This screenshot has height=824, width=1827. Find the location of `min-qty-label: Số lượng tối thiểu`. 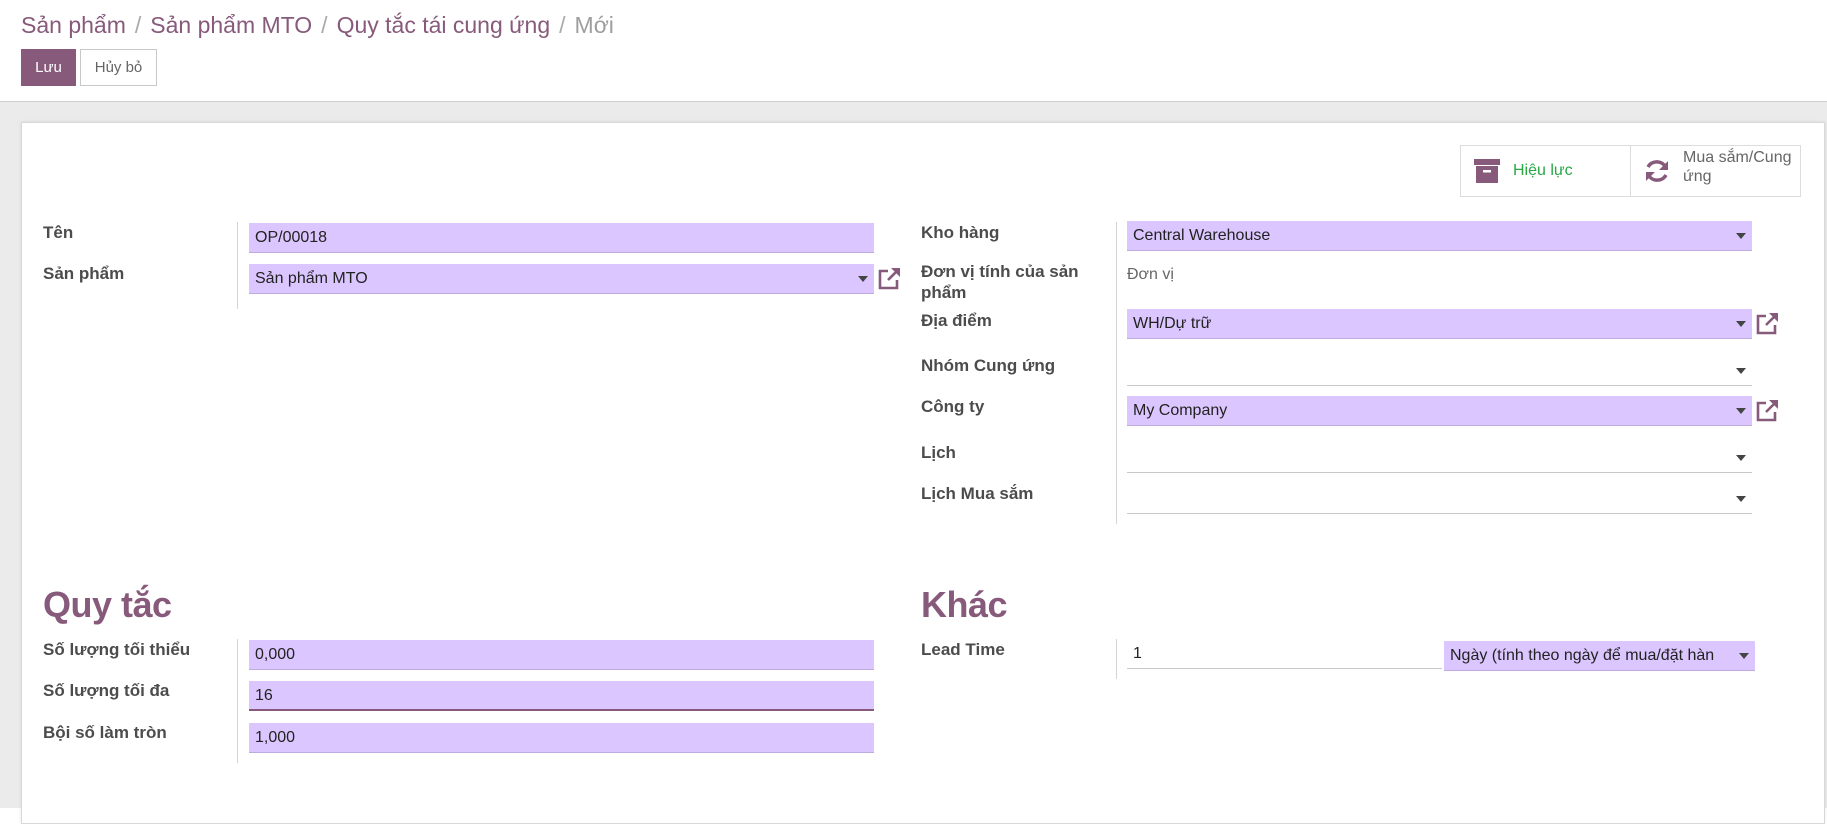

min-qty-label: Số lượng tối thiểu is located at coordinates (117, 649).